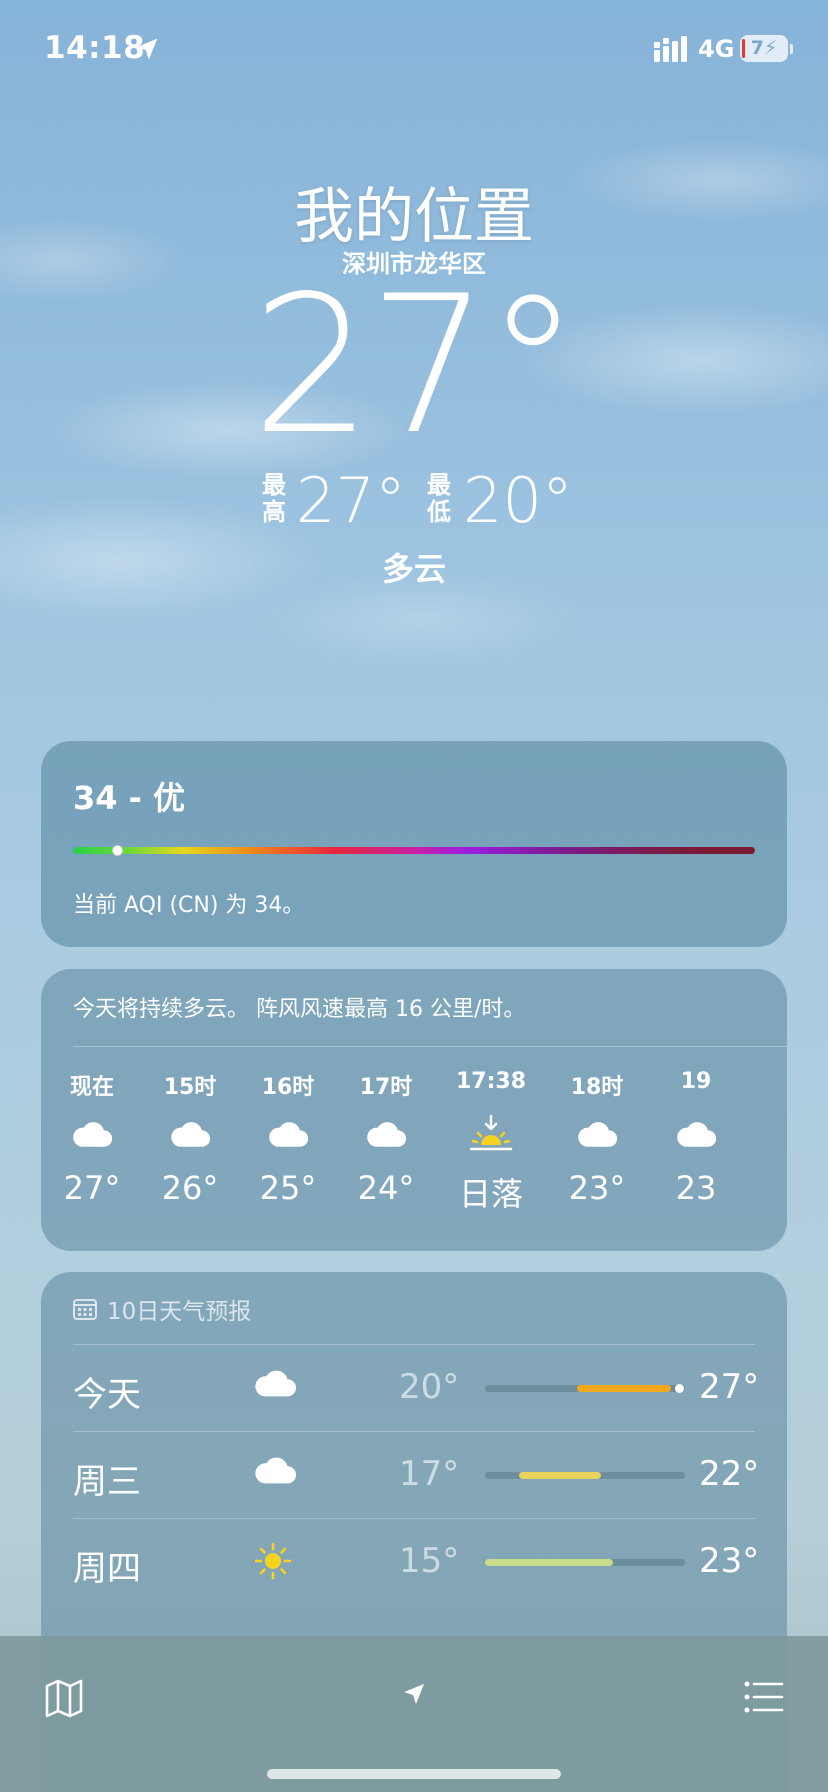 Image resolution: width=828 pixels, height=1792 pixels. I want to click on calendar-icon, so click(85, 1309).